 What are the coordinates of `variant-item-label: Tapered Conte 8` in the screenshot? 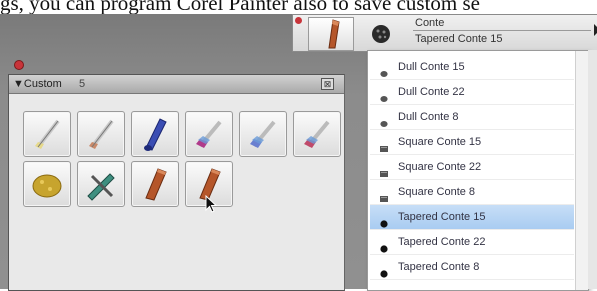 It's located at (439, 267).